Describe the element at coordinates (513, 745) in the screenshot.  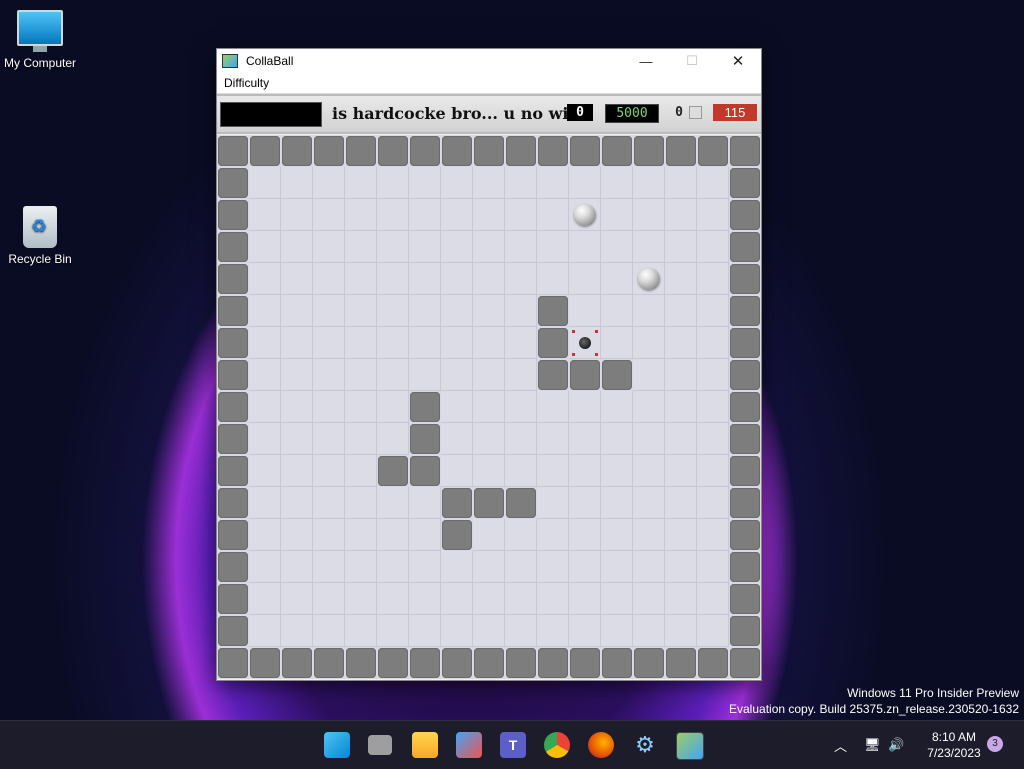
I see `teams-icon: T` at that location.